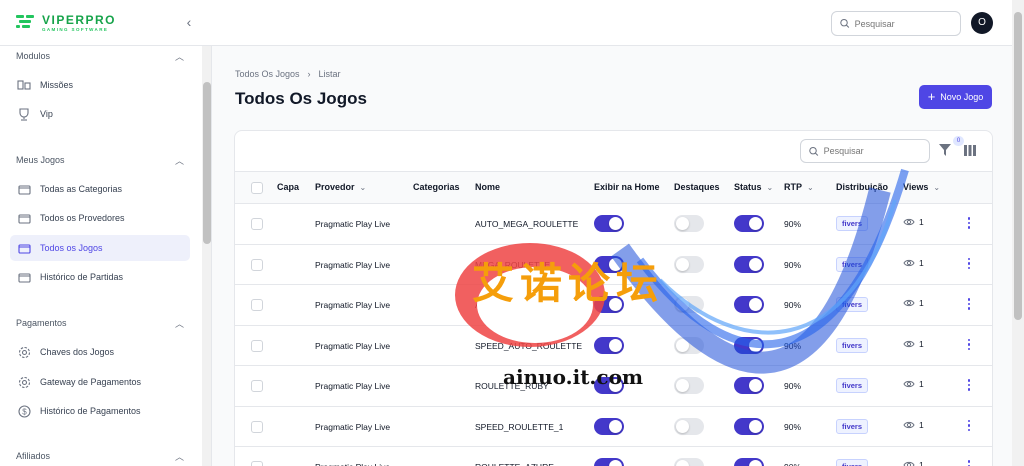 The width and height of the screenshot is (1024, 466). Describe the element at coordinates (907, 23) in the screenshot. I see `header-search-input` at that location.